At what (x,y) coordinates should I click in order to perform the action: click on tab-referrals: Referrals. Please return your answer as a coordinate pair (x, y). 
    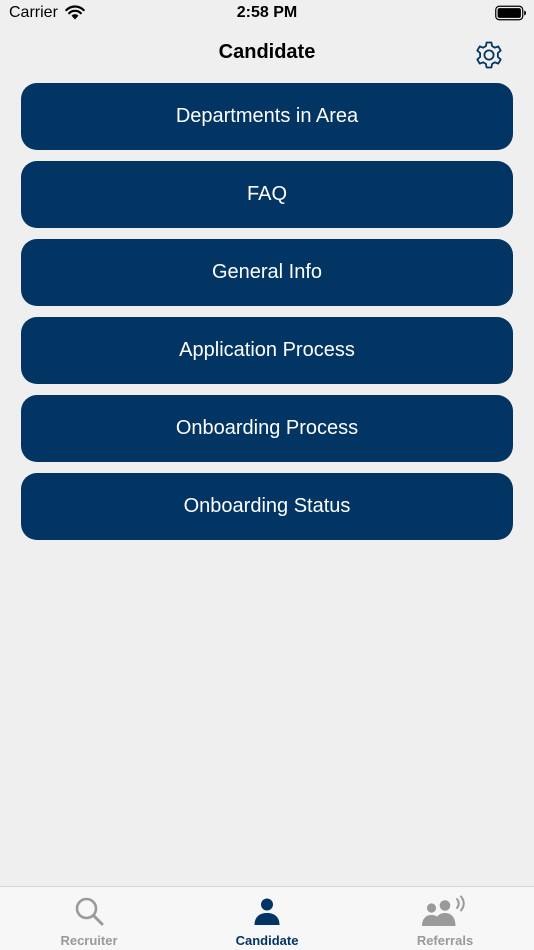
    Looking at the image, I should click on (445, 918).